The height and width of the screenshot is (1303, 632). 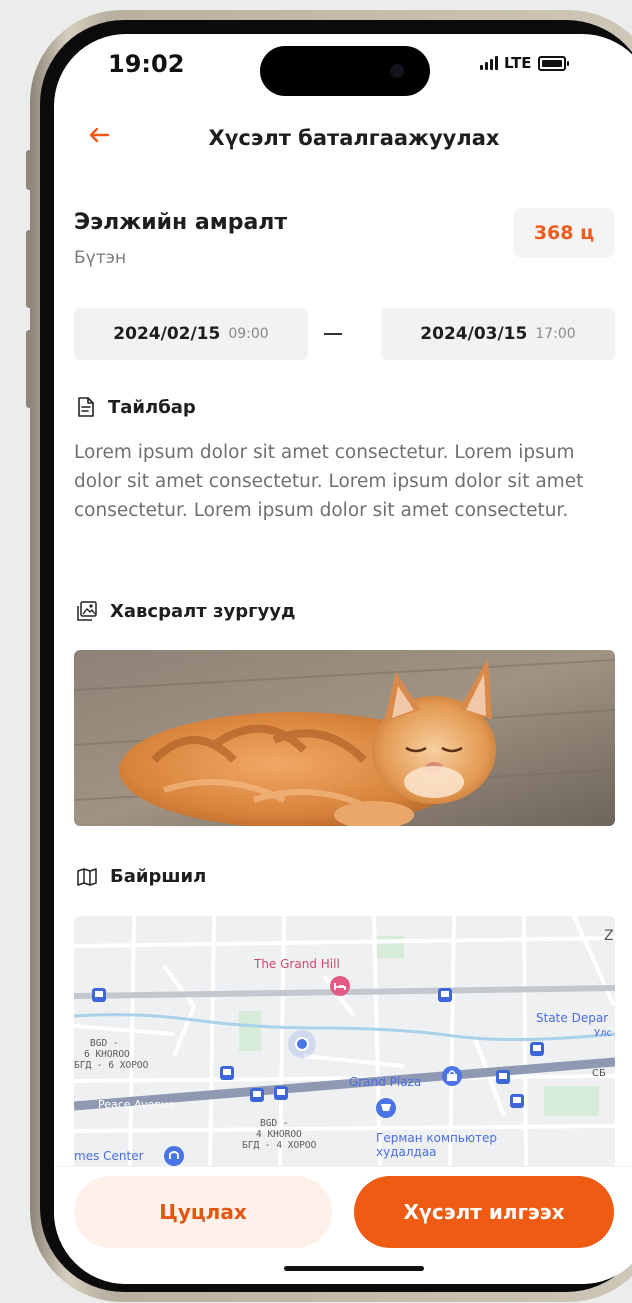 What do you see at coordinates (609, 936) in the screenshot?
I see `map-label-edge-z: Z` at bounding box center [609, 936].